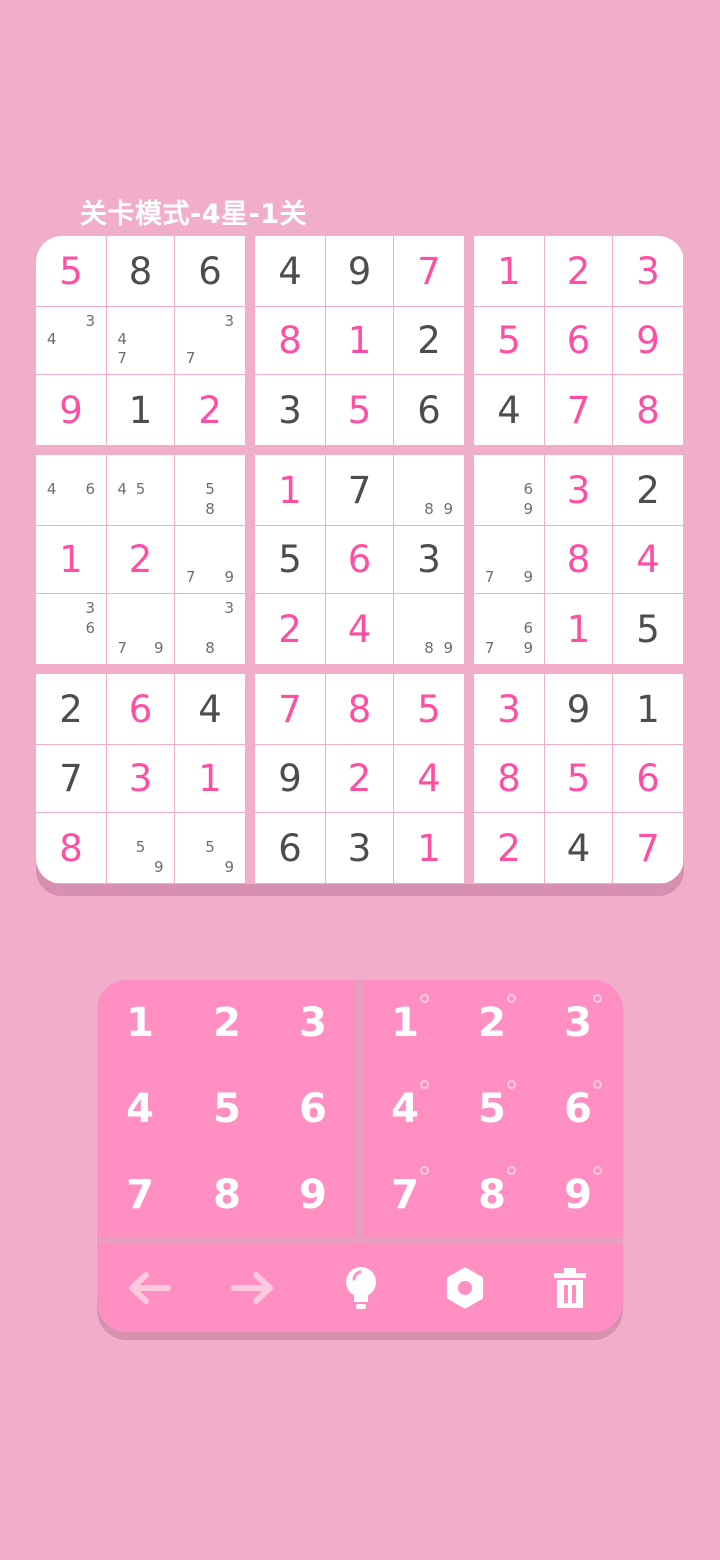 The height and width of the screenshot is (1560, 720). What do you see at coordinates (313, 1195) in the screenshot?
I see `number-key-9: 9` at bounding box center [313, 1195].